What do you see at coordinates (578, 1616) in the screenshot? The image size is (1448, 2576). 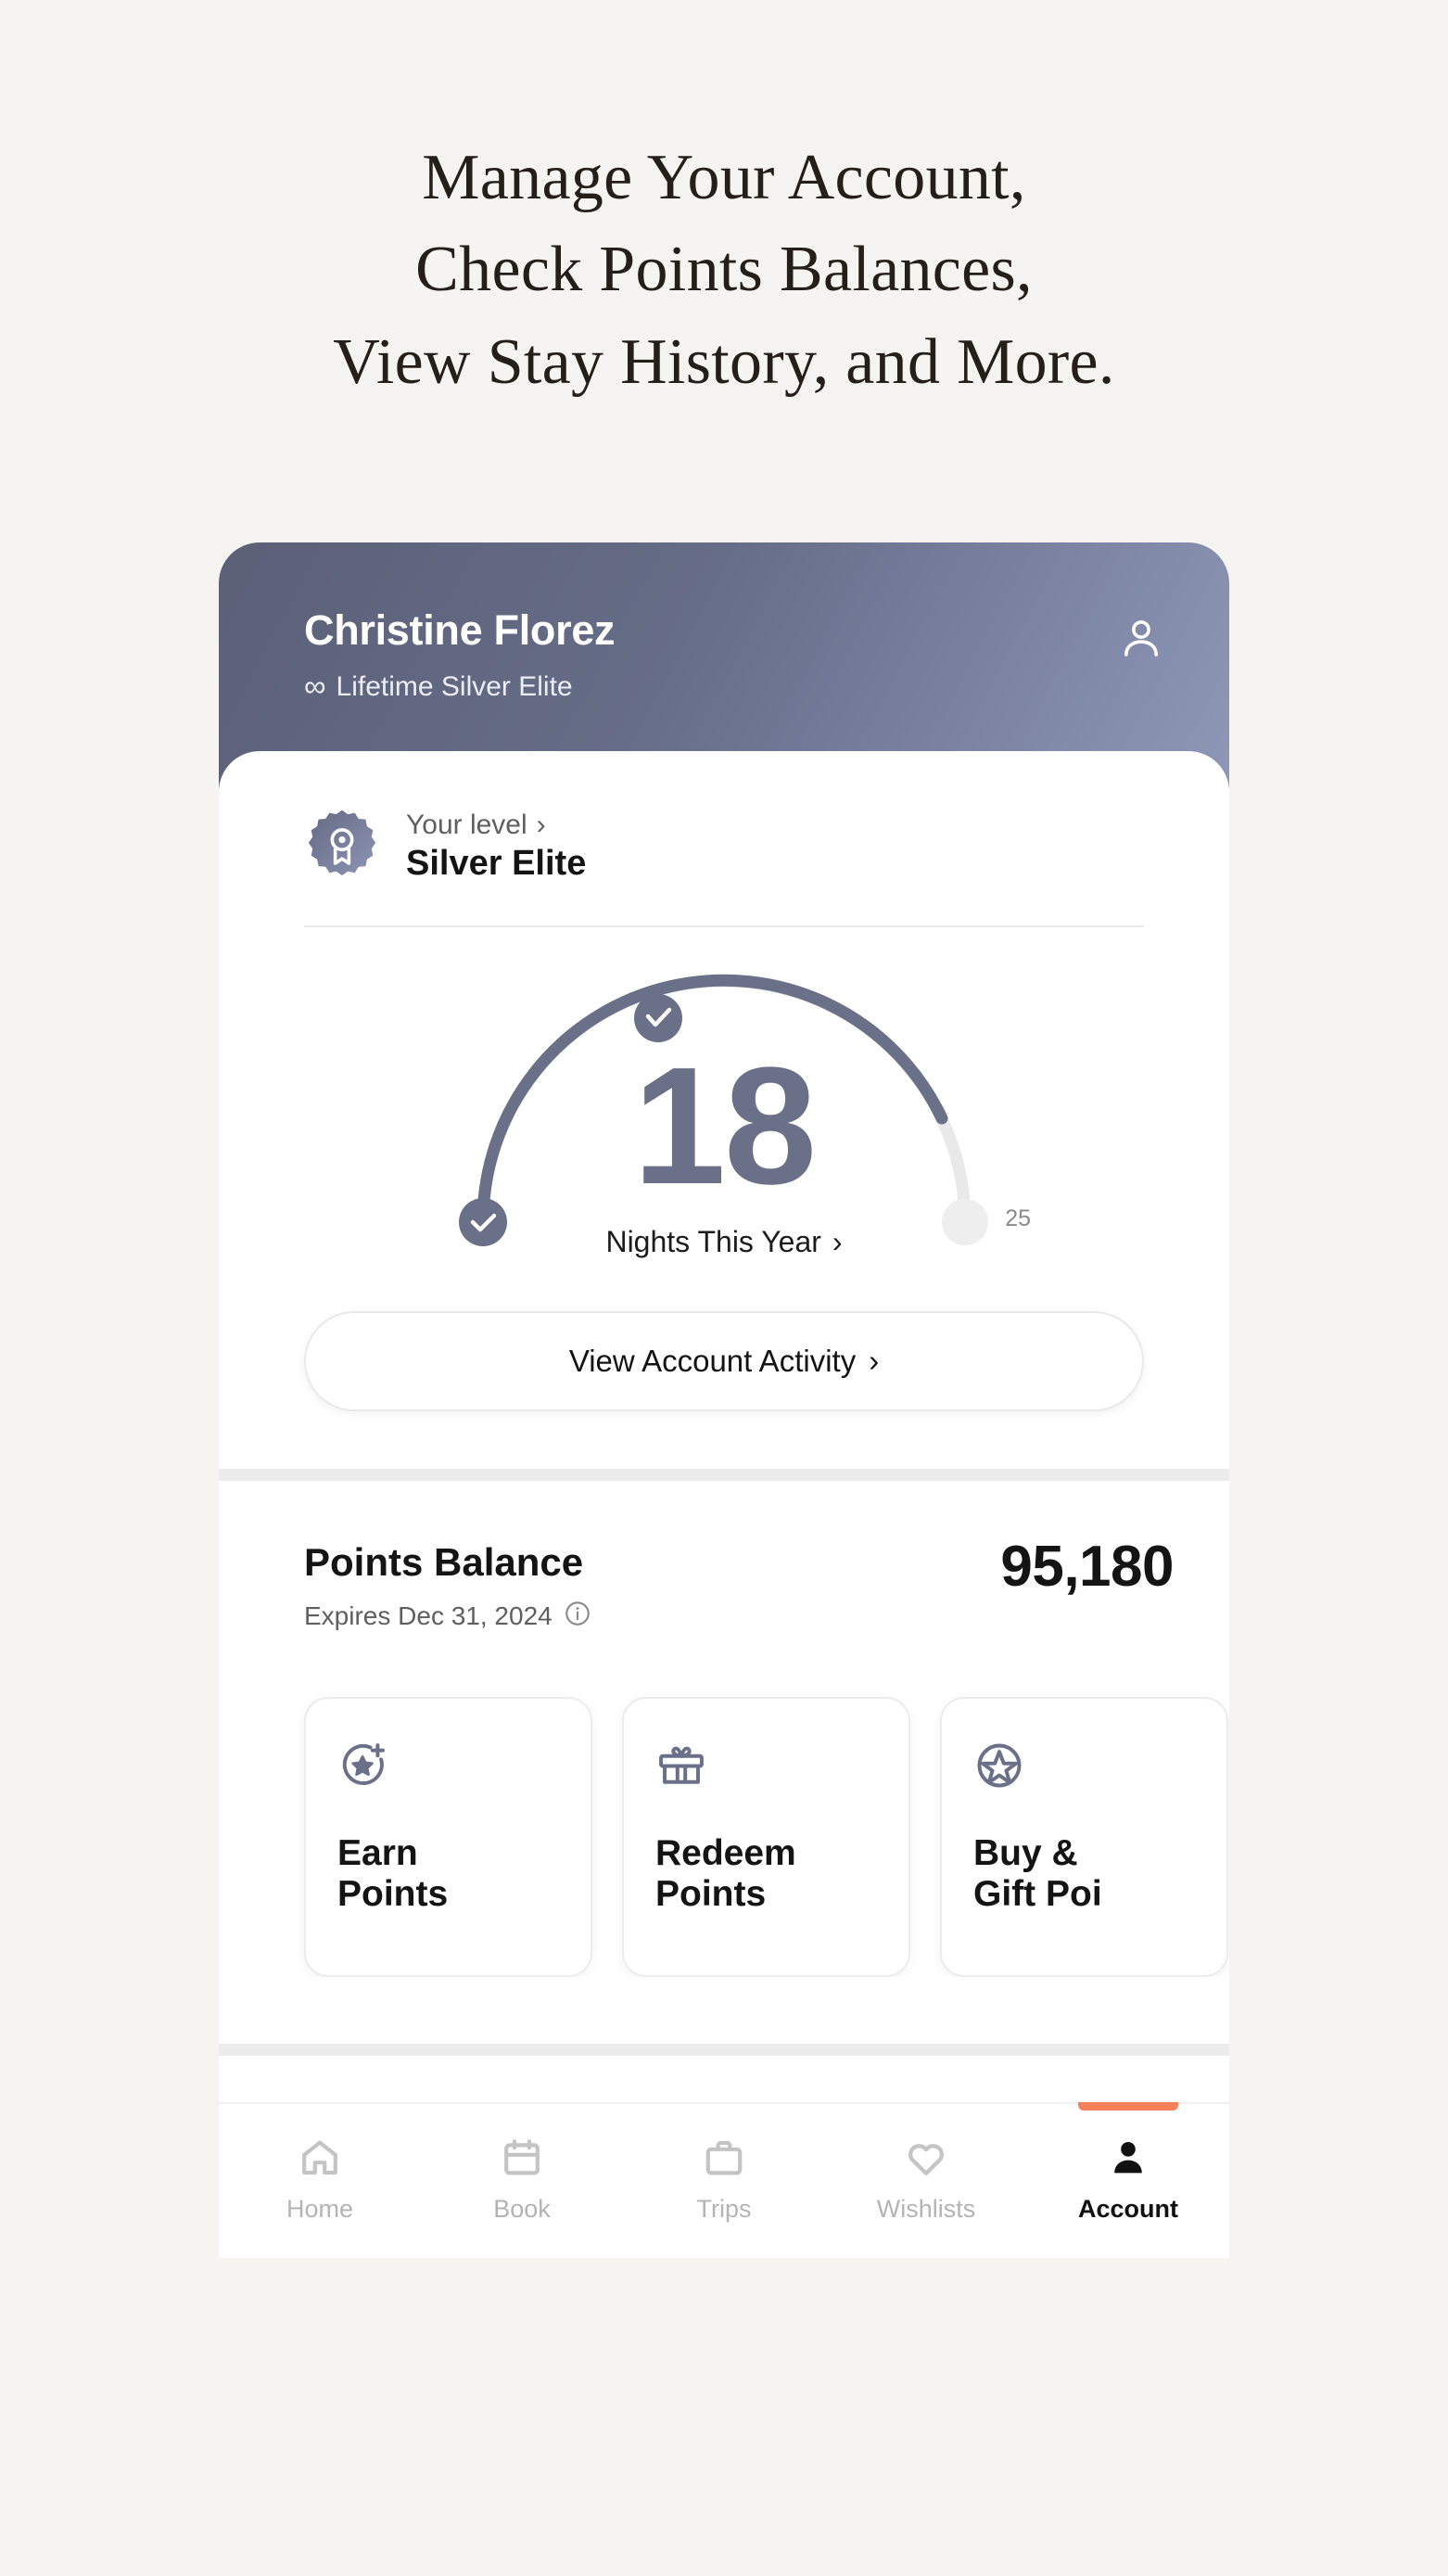 I see `info-circle-icon` at bounding box center [578, 1616].